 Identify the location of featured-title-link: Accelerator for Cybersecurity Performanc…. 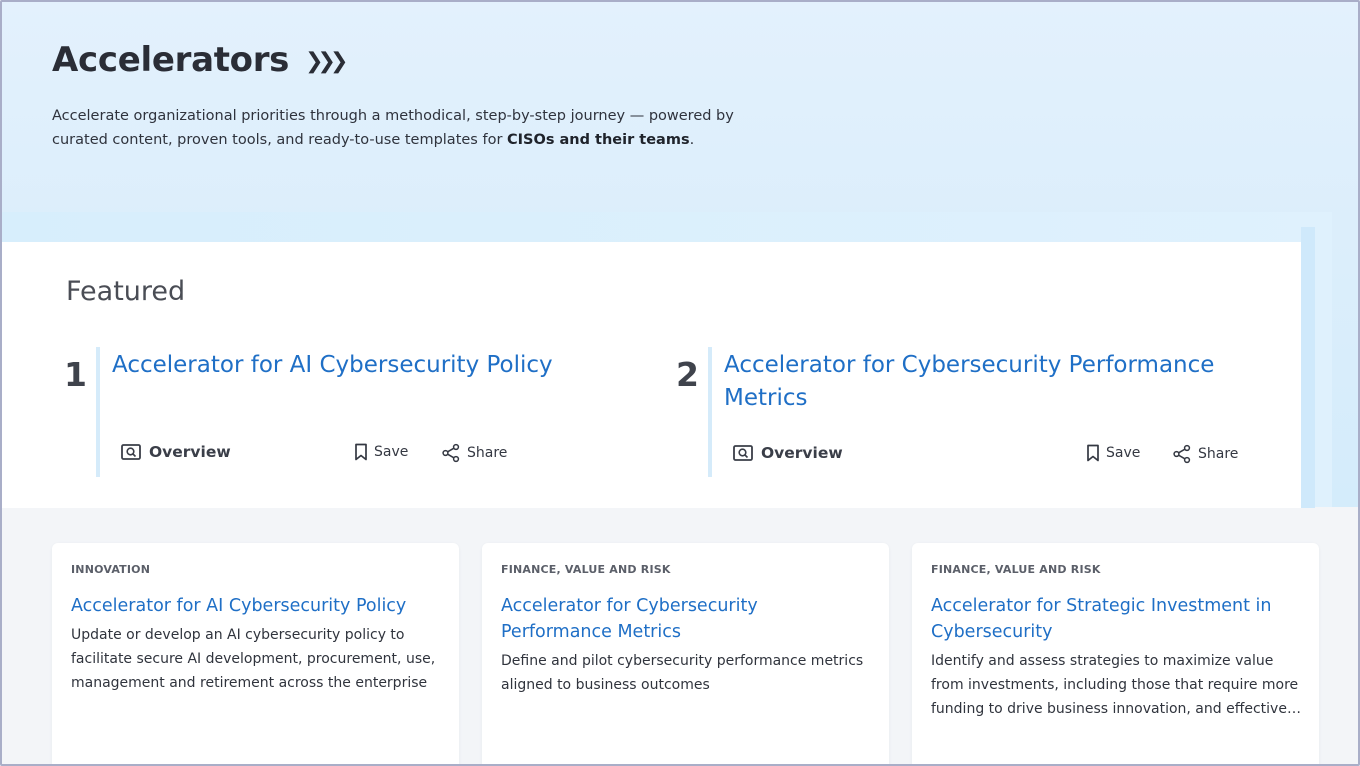
(984, 382).